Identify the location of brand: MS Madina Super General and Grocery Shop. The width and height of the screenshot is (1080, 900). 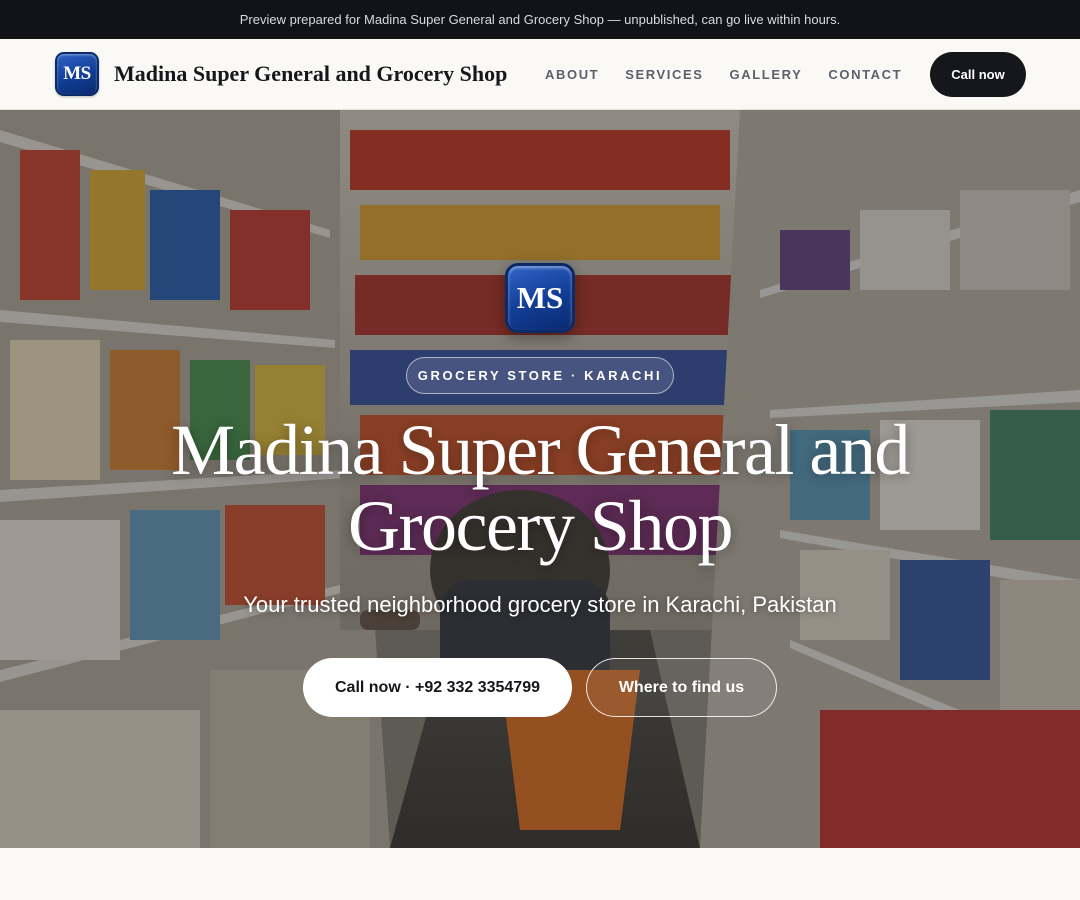
(281, 74).